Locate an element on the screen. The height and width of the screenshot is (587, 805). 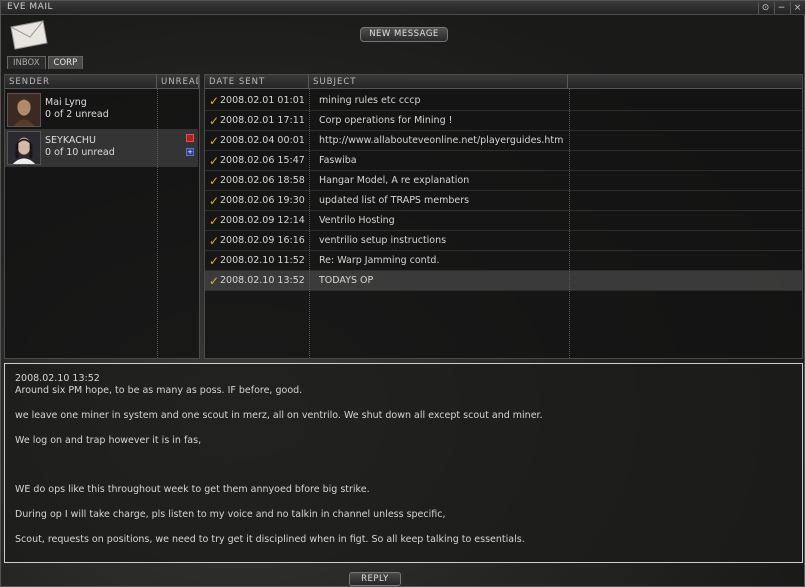
message-subject: Hangar Model, A re explanation is located at coordinates (394, 180).